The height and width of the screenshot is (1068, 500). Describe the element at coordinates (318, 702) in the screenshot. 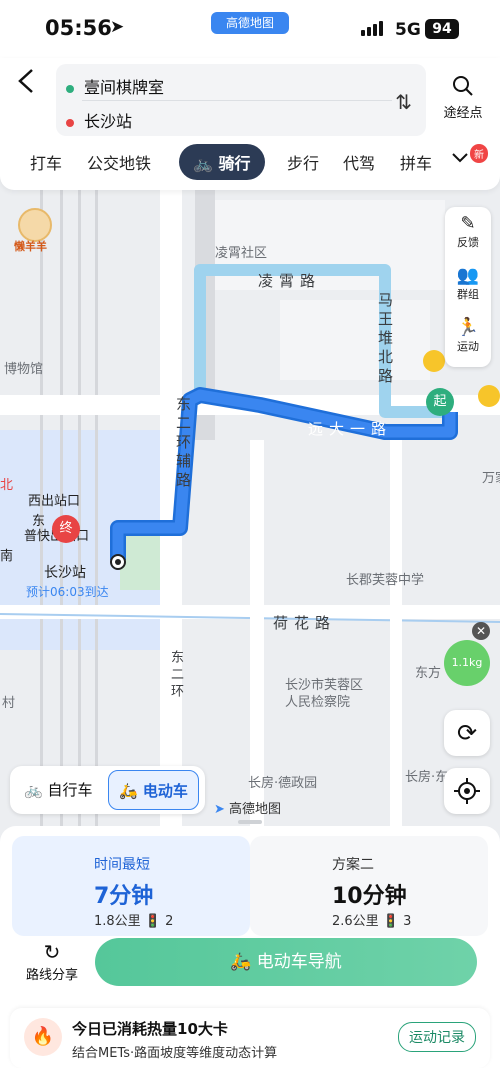

I see `poi-procuratorate-2: 人民检察院` at that location.